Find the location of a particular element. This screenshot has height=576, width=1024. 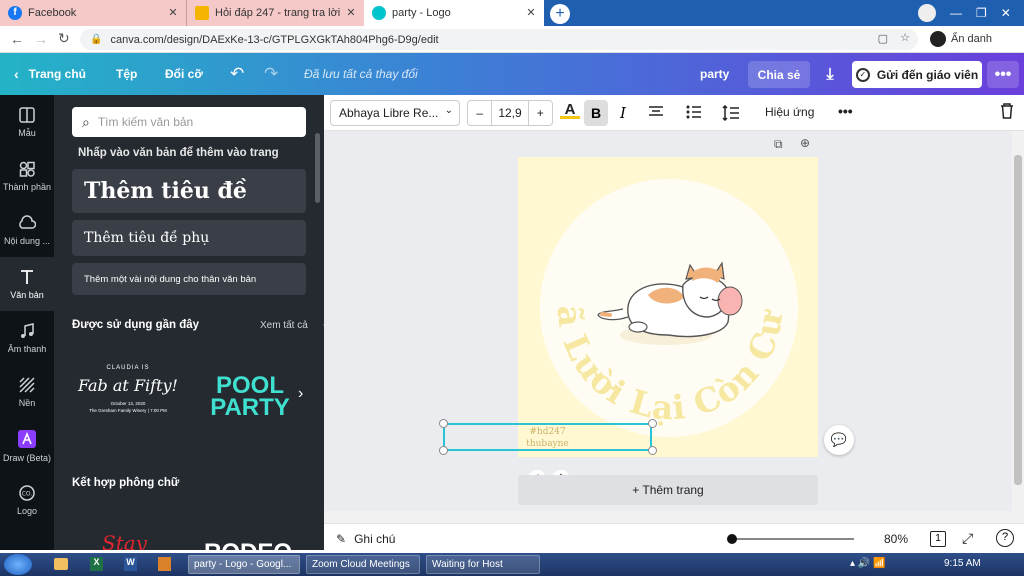

clock: 9:15 AM is located at coordinates (962, 563).